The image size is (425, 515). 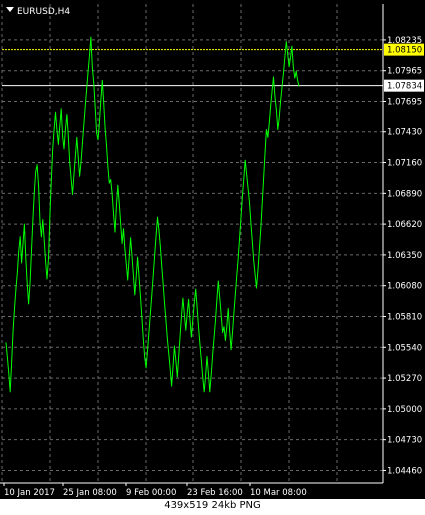 What do you see at coordinates (404, 379) in the screenshot?
I see `y-tick-label: 1.05270` at bounding box center [404, 379].